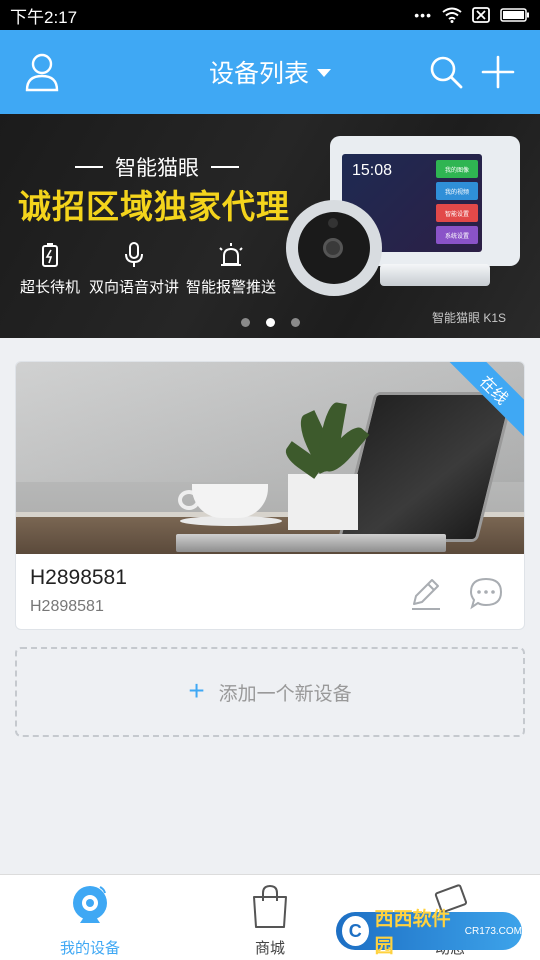 This screenshot has width=540, height=960. Describe the element at coordinates (457, 213) in the screenshot. I see `device-tile: 智能设置` at that location.